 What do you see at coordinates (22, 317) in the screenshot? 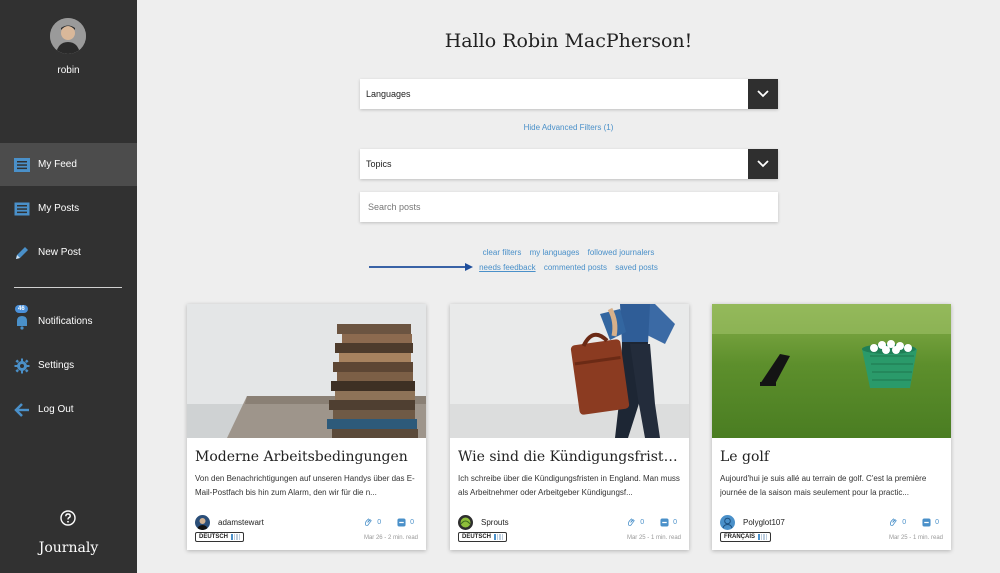
I see `bell-icon: 46` at bounding box center [22, 317].